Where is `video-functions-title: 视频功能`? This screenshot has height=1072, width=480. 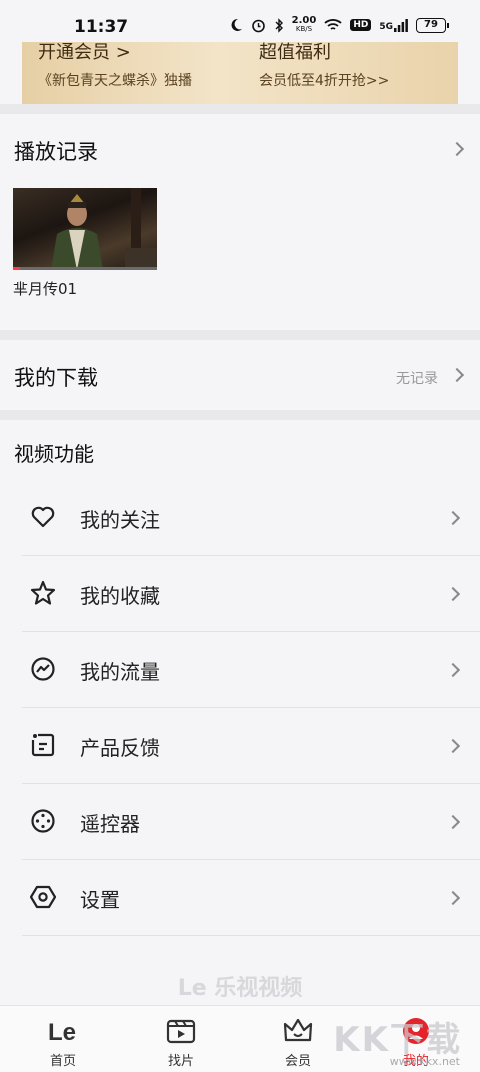 video-functions-title: 视频功能 is located at coordinates (54, 454).